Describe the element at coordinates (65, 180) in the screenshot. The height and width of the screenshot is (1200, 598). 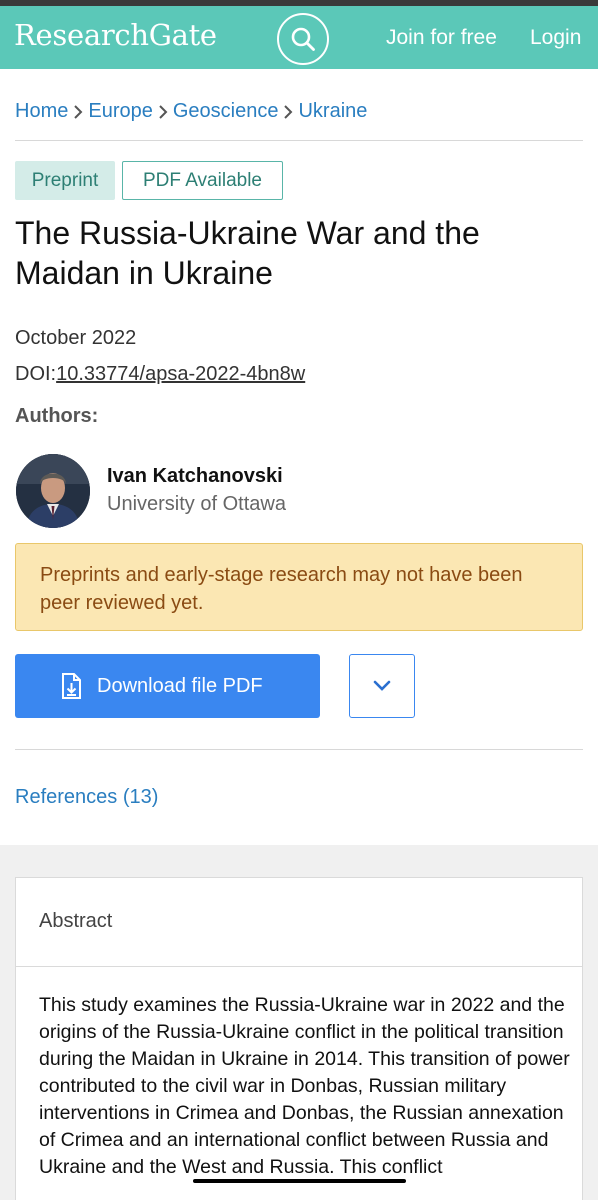
I see `preprint-badge: Preprint` at that location.